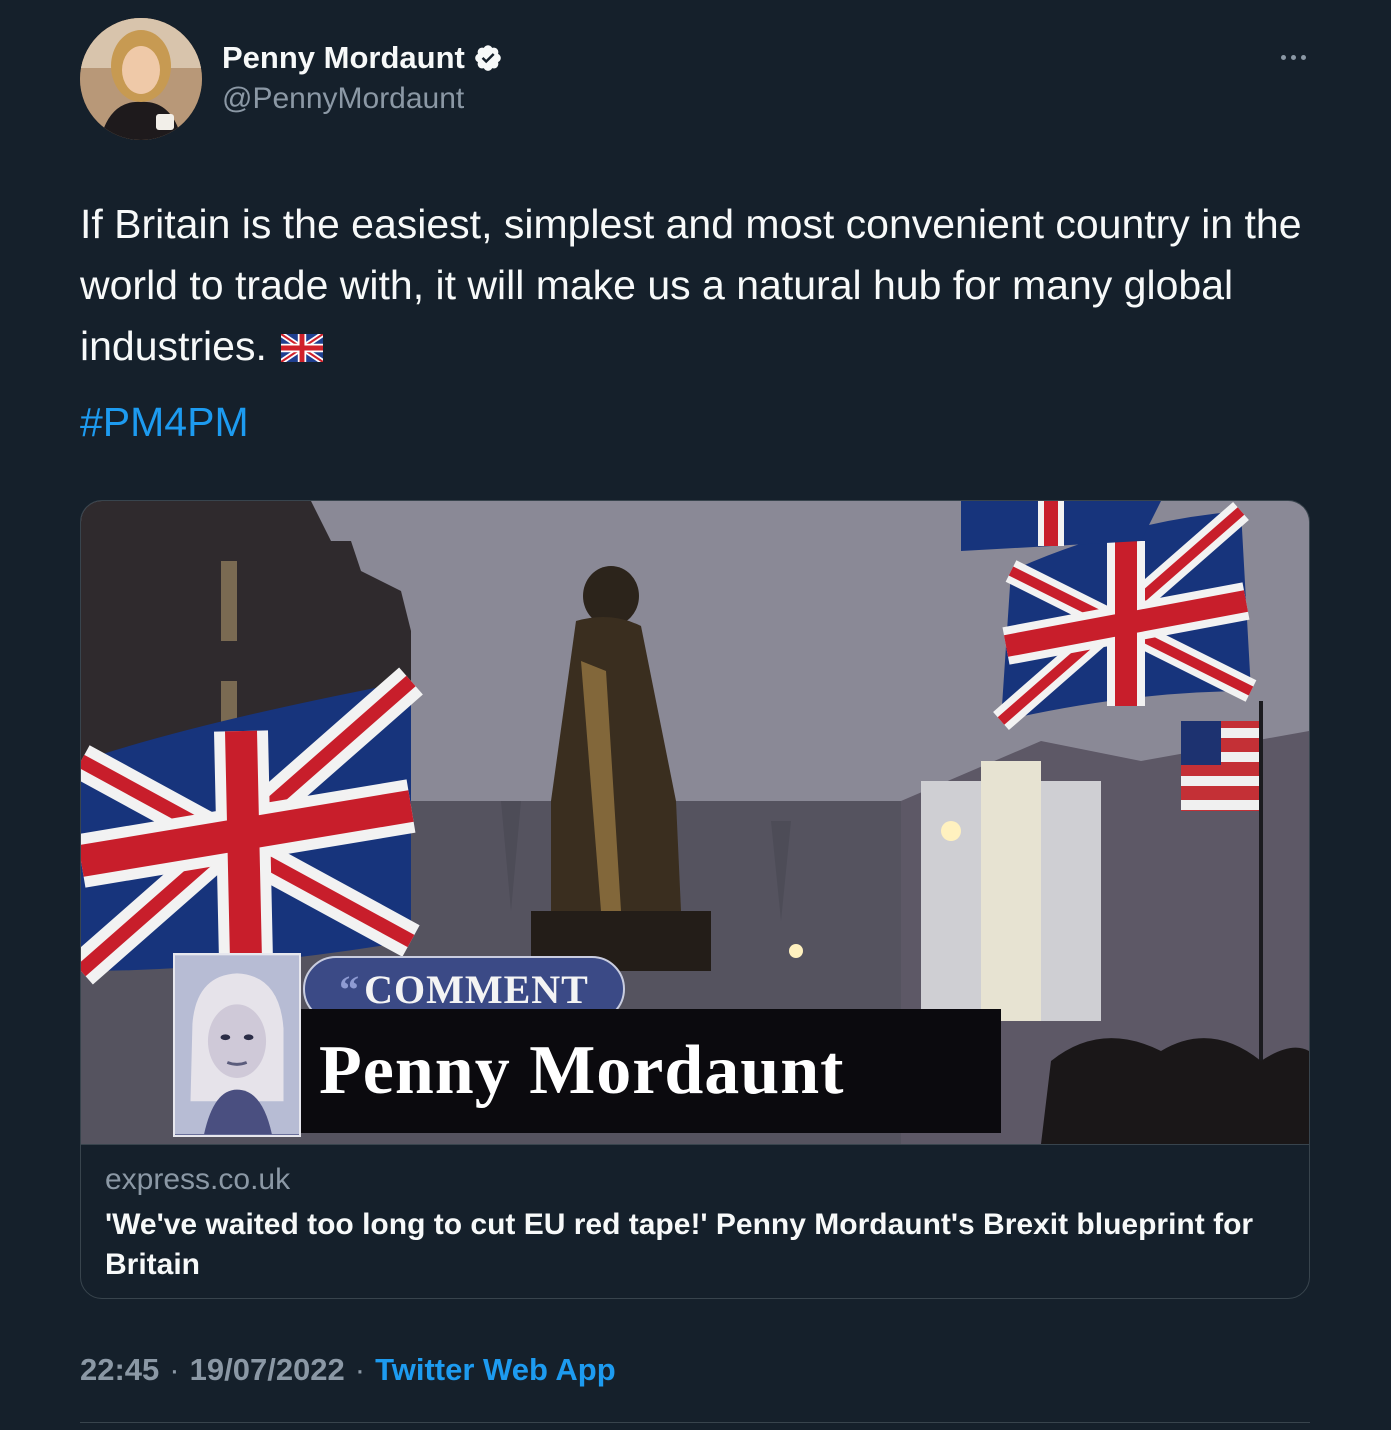  Describe the element at coordinates (582, 1070) in the screenshot. I see `byline-name: Penny Mordaunt` at that location.